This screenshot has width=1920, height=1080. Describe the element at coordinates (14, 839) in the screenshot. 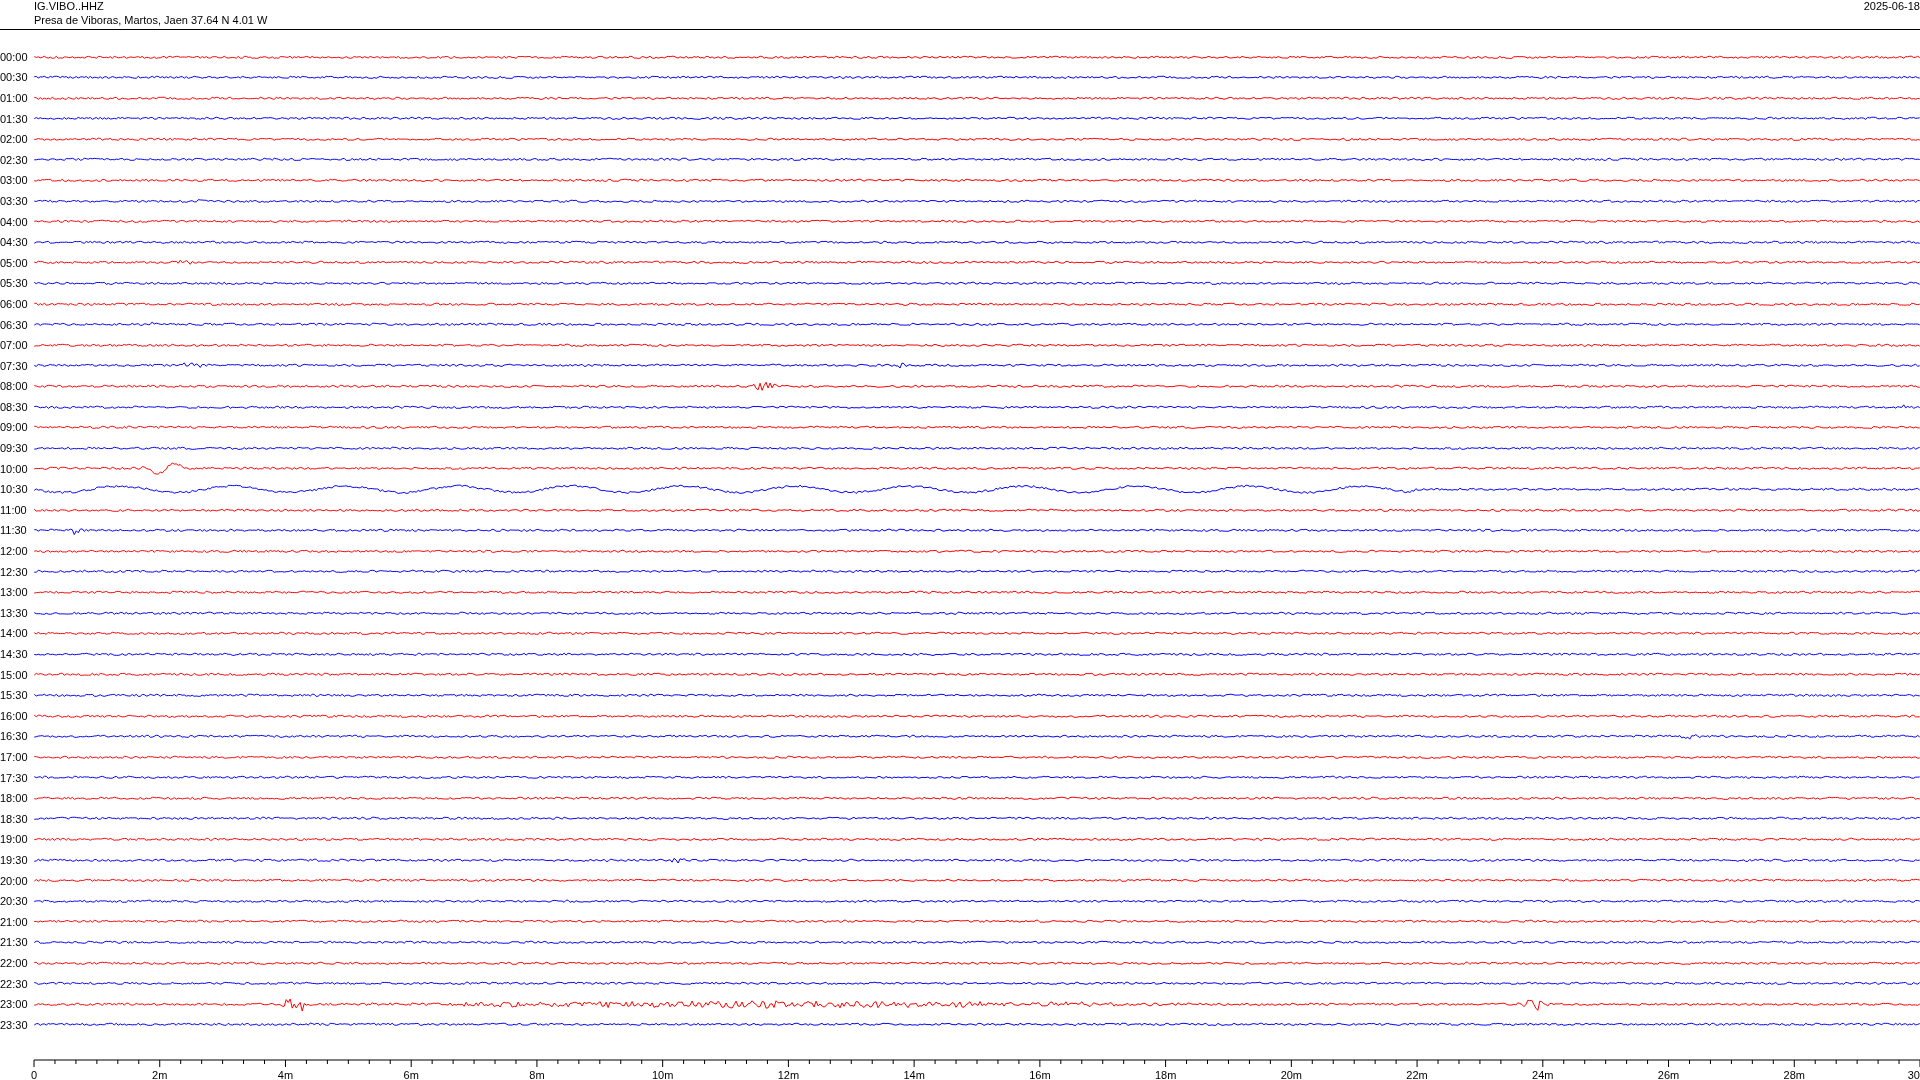

I see `time-label: 19:00` at that location.